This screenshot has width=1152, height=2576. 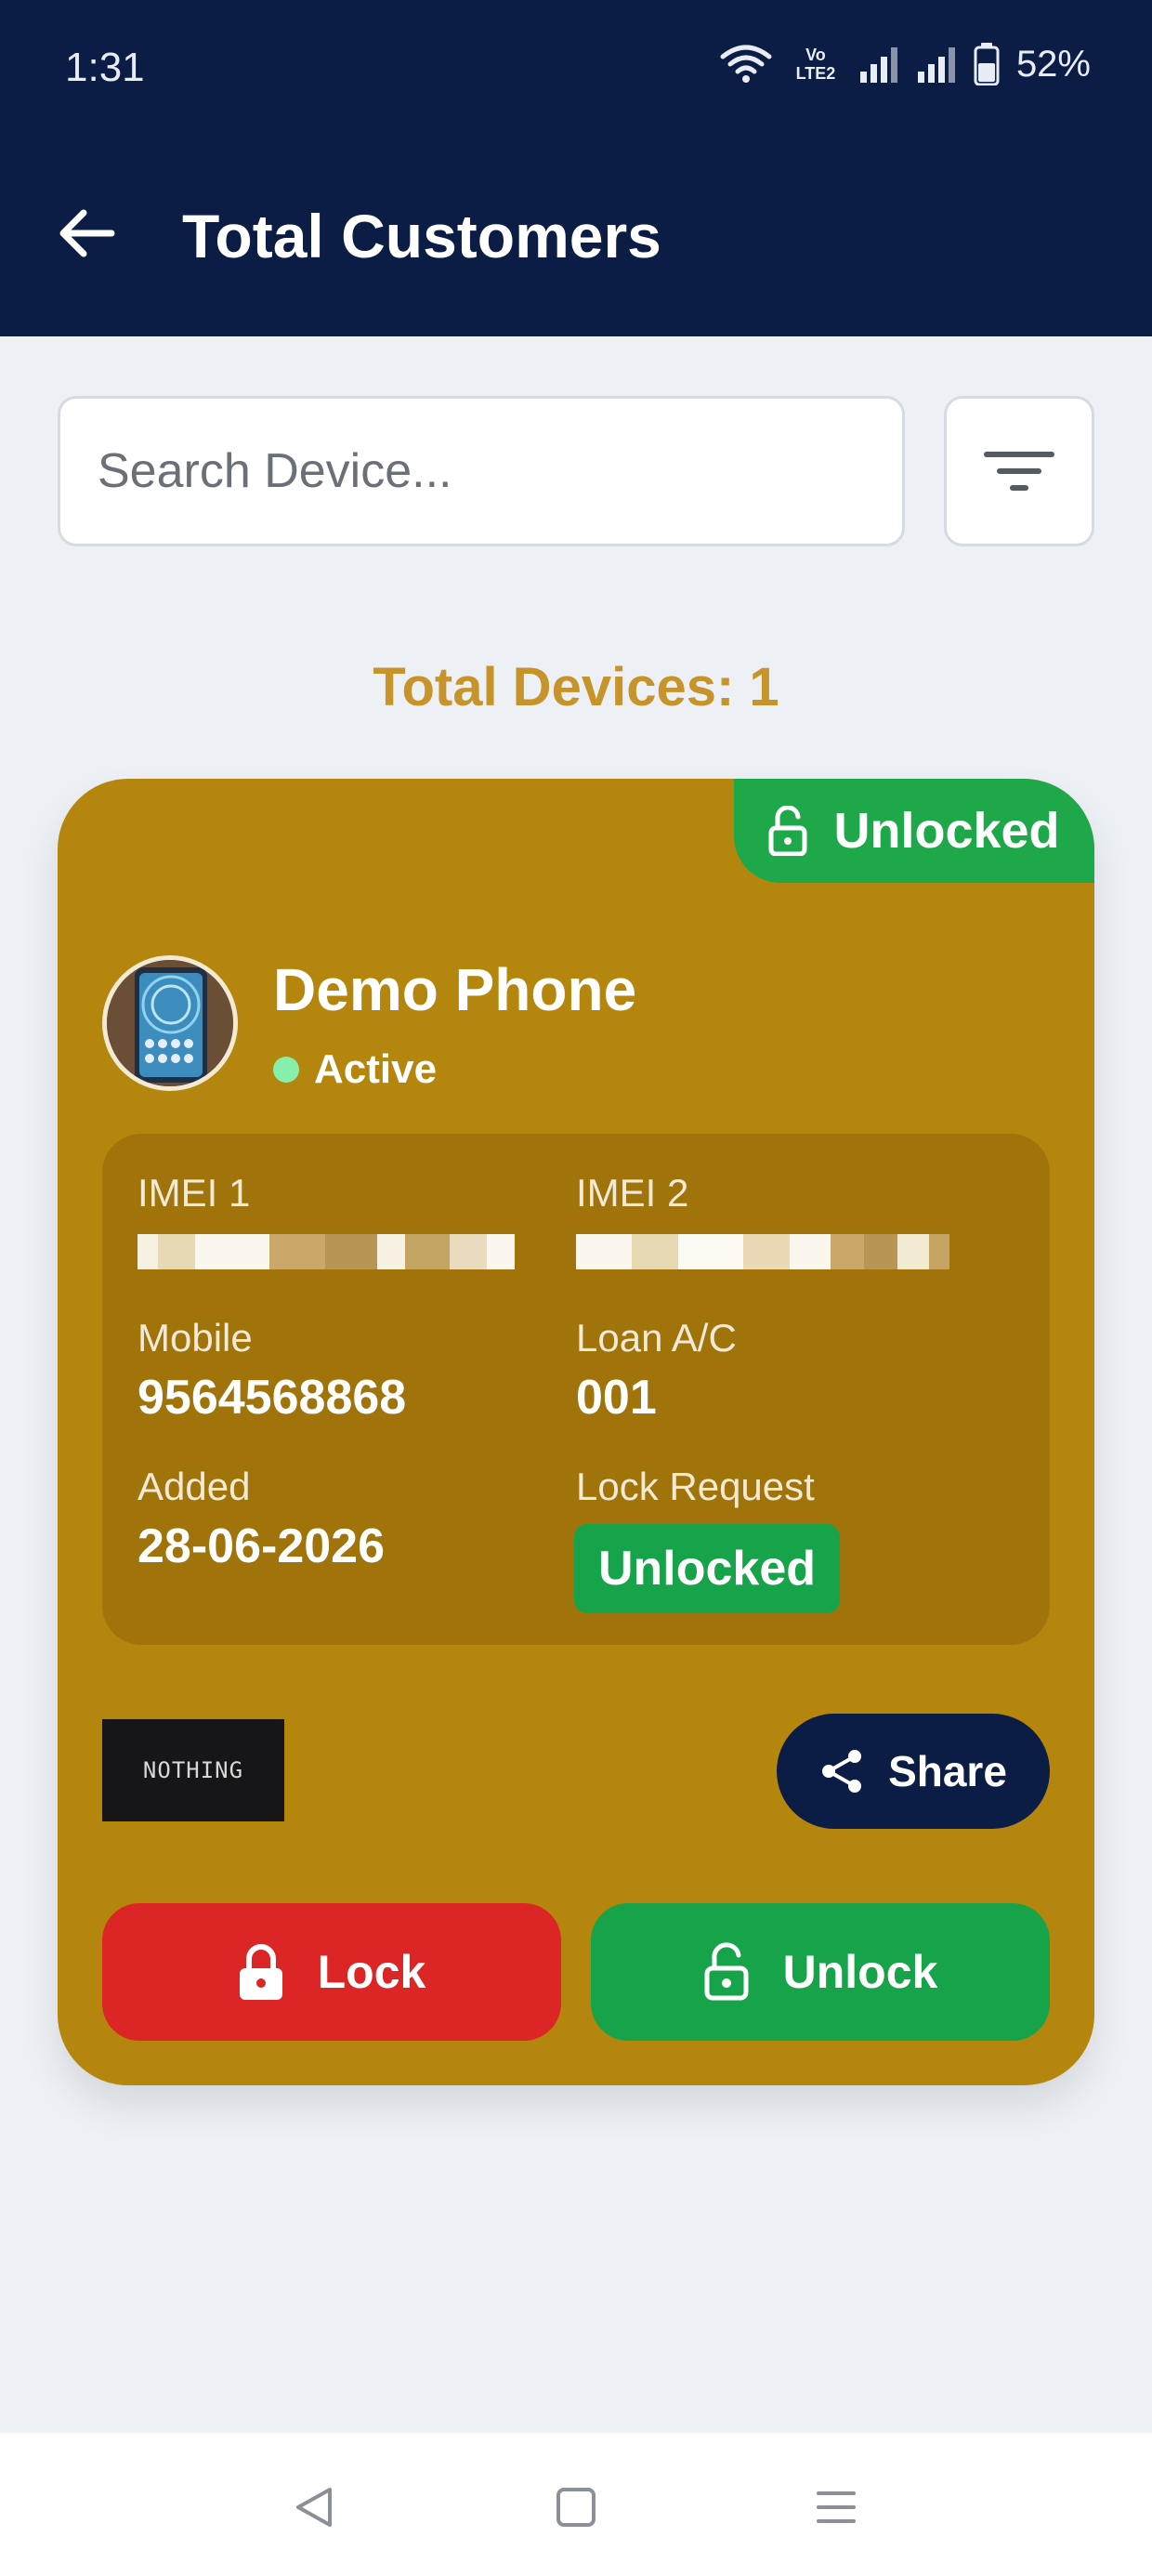 I want to click on app-bar: 1:31 Vo LTE2 52% Total Customers, so click(x=576, y=168).